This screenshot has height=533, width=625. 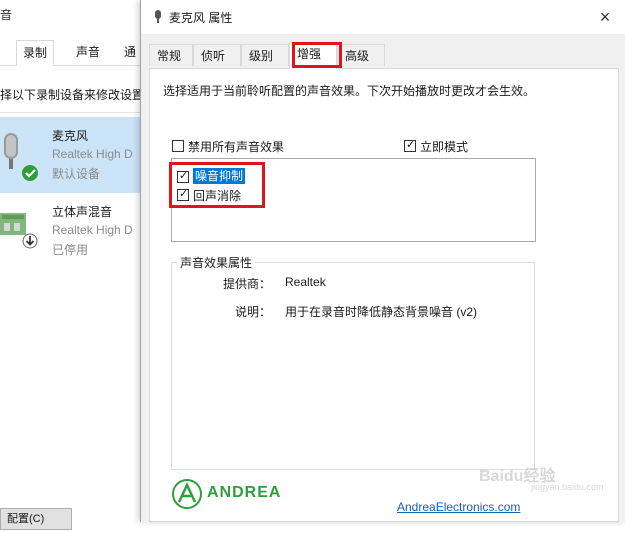 I want to click on description-value: 用于在录音时降低静态背景噪音 (v2), so click(x=381, y=312).